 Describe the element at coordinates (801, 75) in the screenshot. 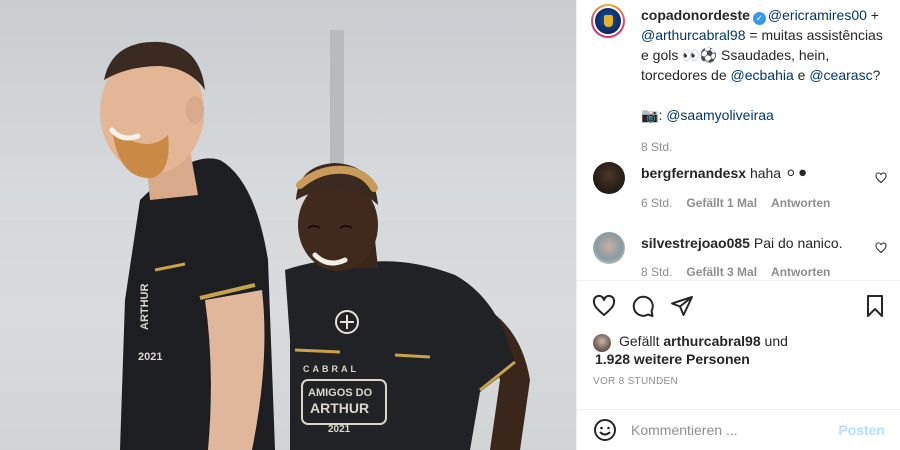

I see `caption-text: e` at that location.